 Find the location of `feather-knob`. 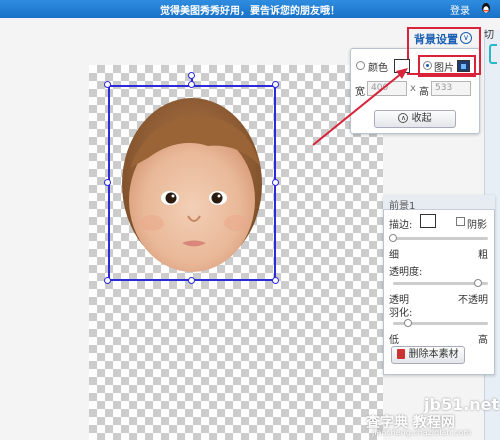

feather-knob is located at coordinates (408, 323).